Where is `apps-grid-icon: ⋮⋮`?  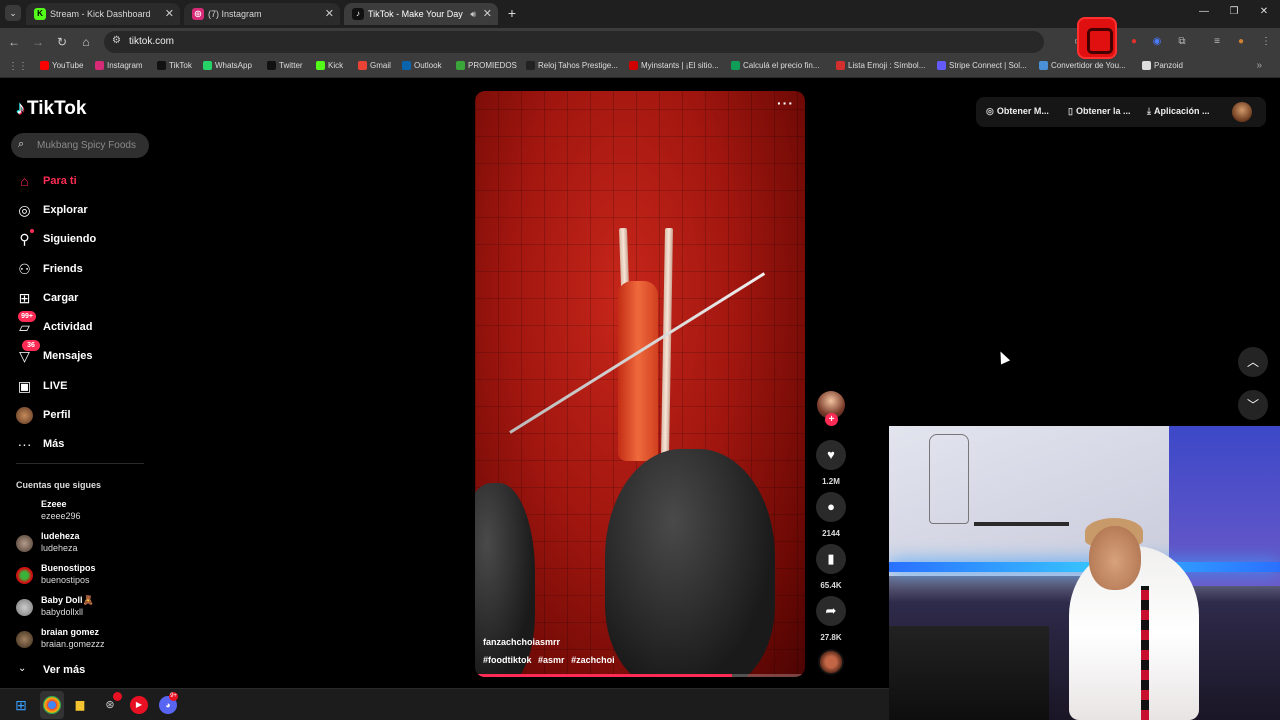 apps-grid-icon: ⋮⋮ is located at coordinates (18, 66).